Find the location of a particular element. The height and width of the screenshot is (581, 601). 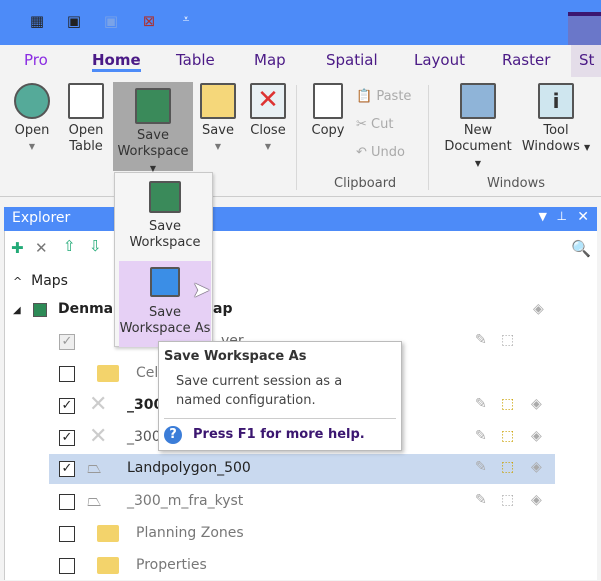

workspace-icon is located at coordinates (153, 106).